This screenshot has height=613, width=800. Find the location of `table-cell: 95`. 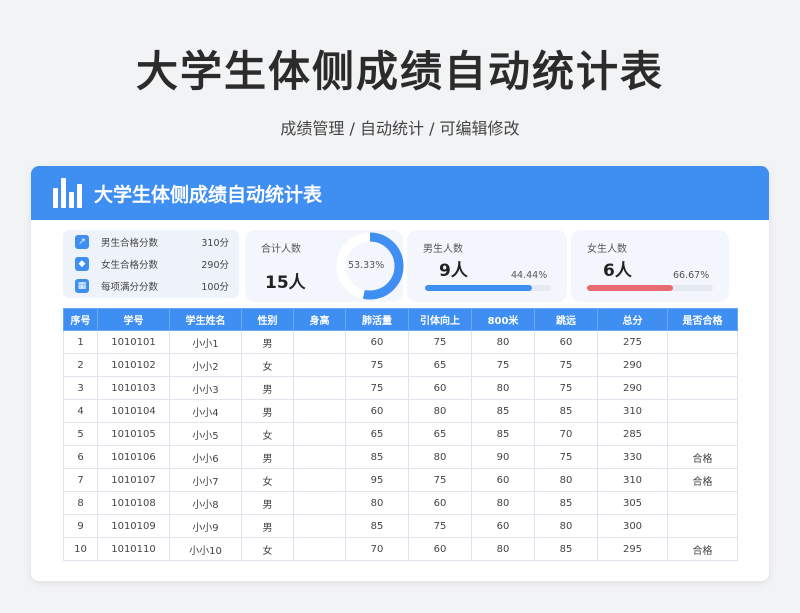

table-cell: 95 is located at coordinates (377, 480).